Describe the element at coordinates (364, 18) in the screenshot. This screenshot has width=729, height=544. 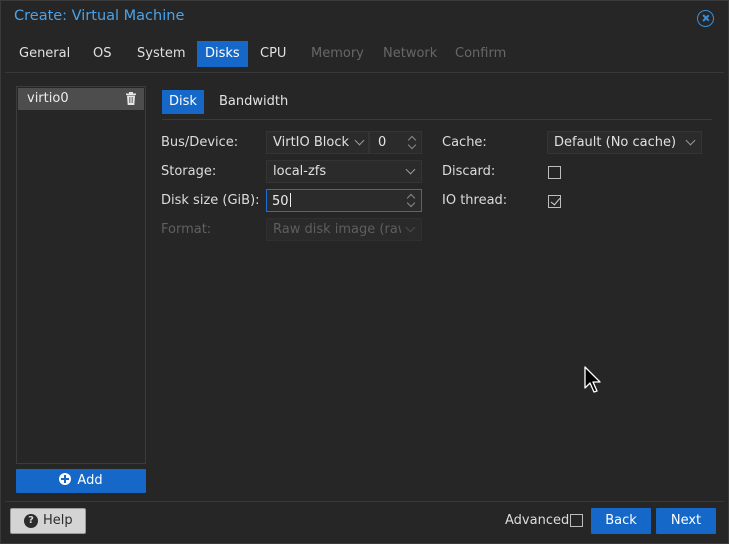
I see `titlebar: Create: Virtual Machine` at that location.